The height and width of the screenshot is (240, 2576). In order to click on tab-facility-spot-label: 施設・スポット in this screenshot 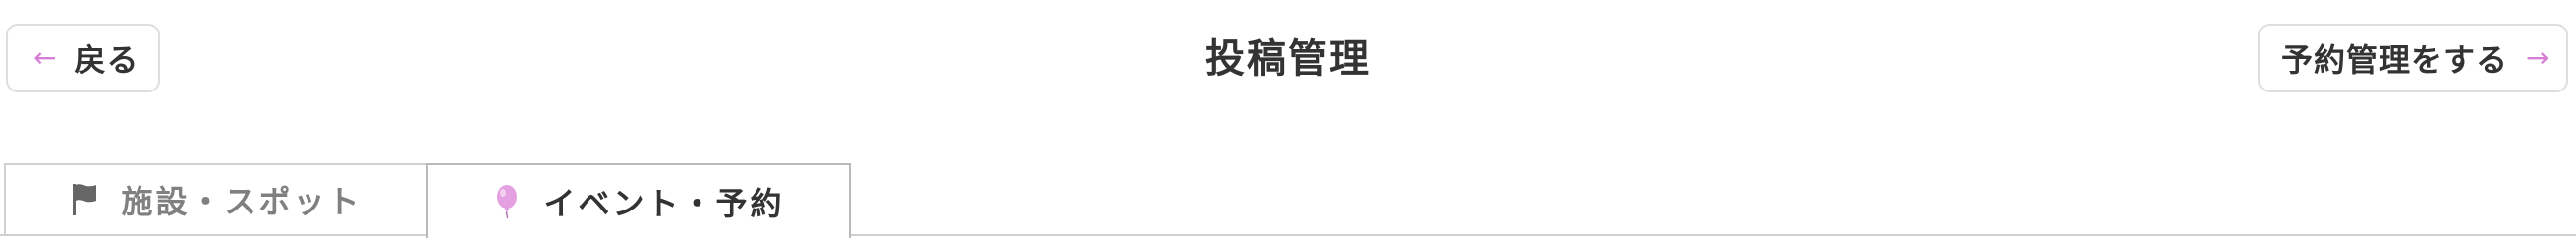, I will do `click(242, 201)`.